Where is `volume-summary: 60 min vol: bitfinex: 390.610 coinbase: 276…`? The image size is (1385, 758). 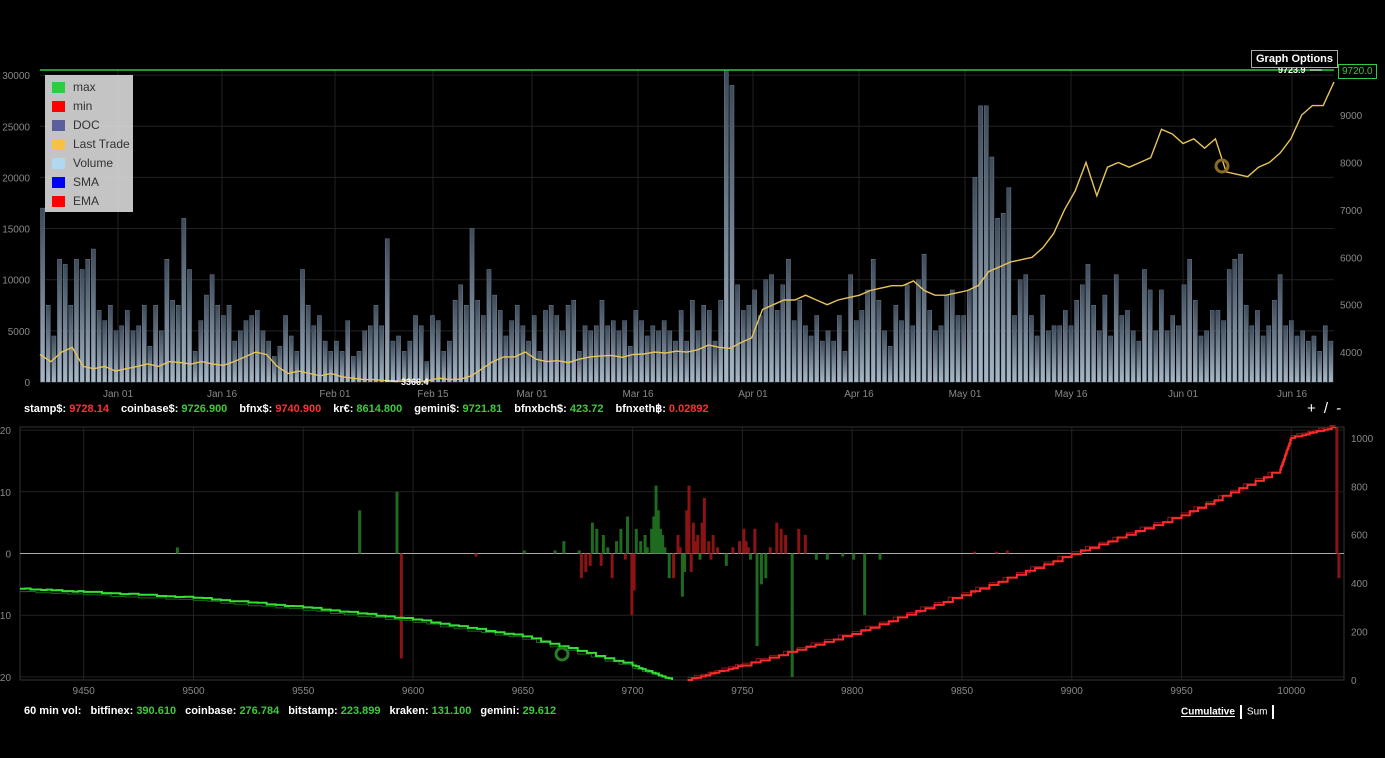 volume-summary: 60 min vol: bitfinex: 390.610 coinbase: 276… is located at coordinates (294, 711).